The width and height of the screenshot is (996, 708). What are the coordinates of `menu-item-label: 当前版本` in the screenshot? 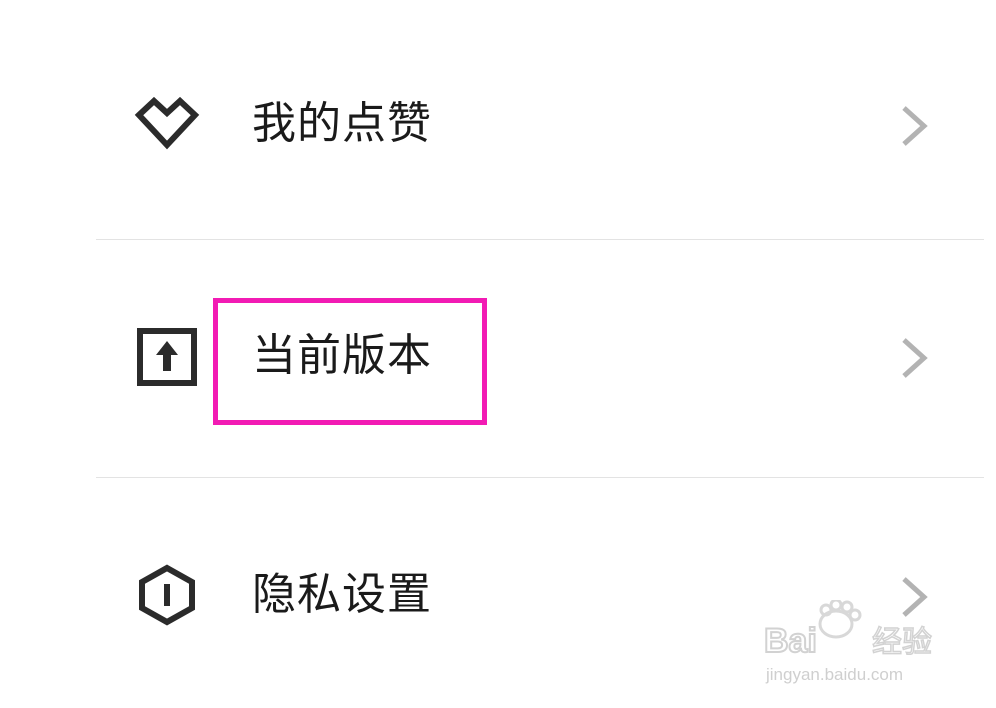 It's located at (342, 355).